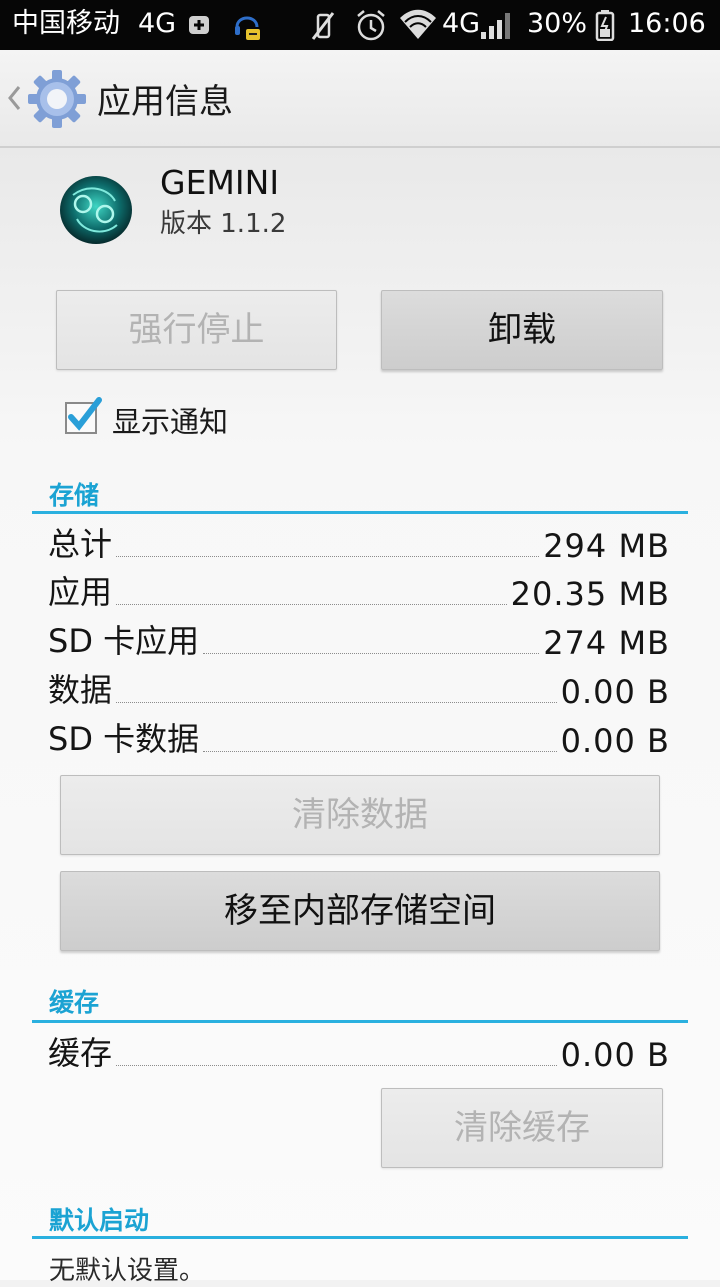  Describe the element at coordinates (359, 1053) in the screenshot. I see `cache-row: 缓存 0.00 B` at that location.